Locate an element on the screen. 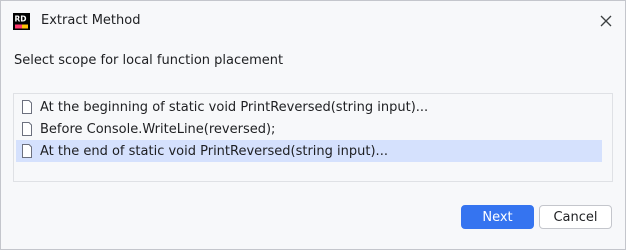 This screenshot has width=626, height=250. list-item-label: Before Console.WriteLine(reversed); is located at coordinates (158, 129).